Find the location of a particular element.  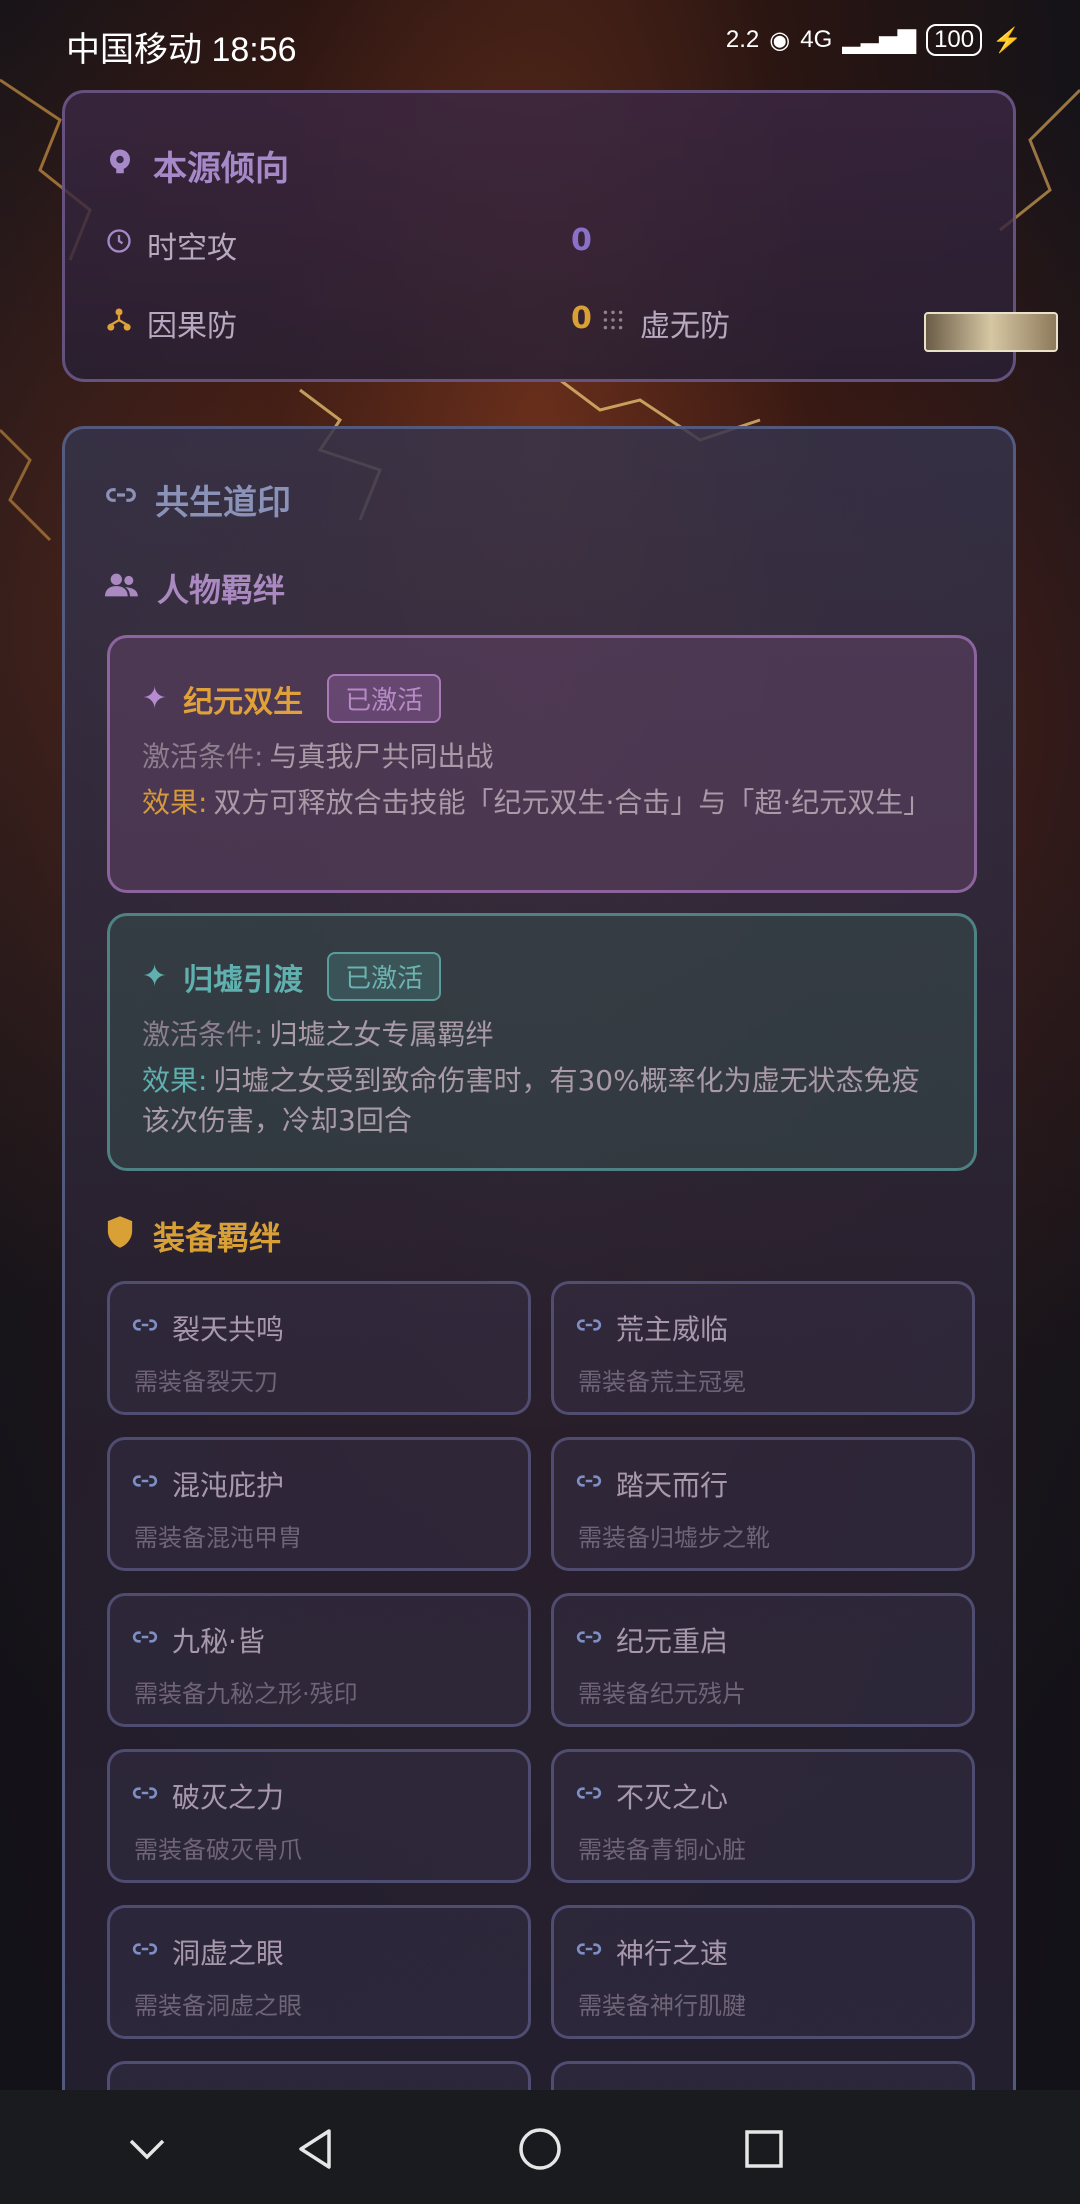

equipment-bond-card: 神行之速 需装备神行肌腱 is located at coordinates (763, 1972).